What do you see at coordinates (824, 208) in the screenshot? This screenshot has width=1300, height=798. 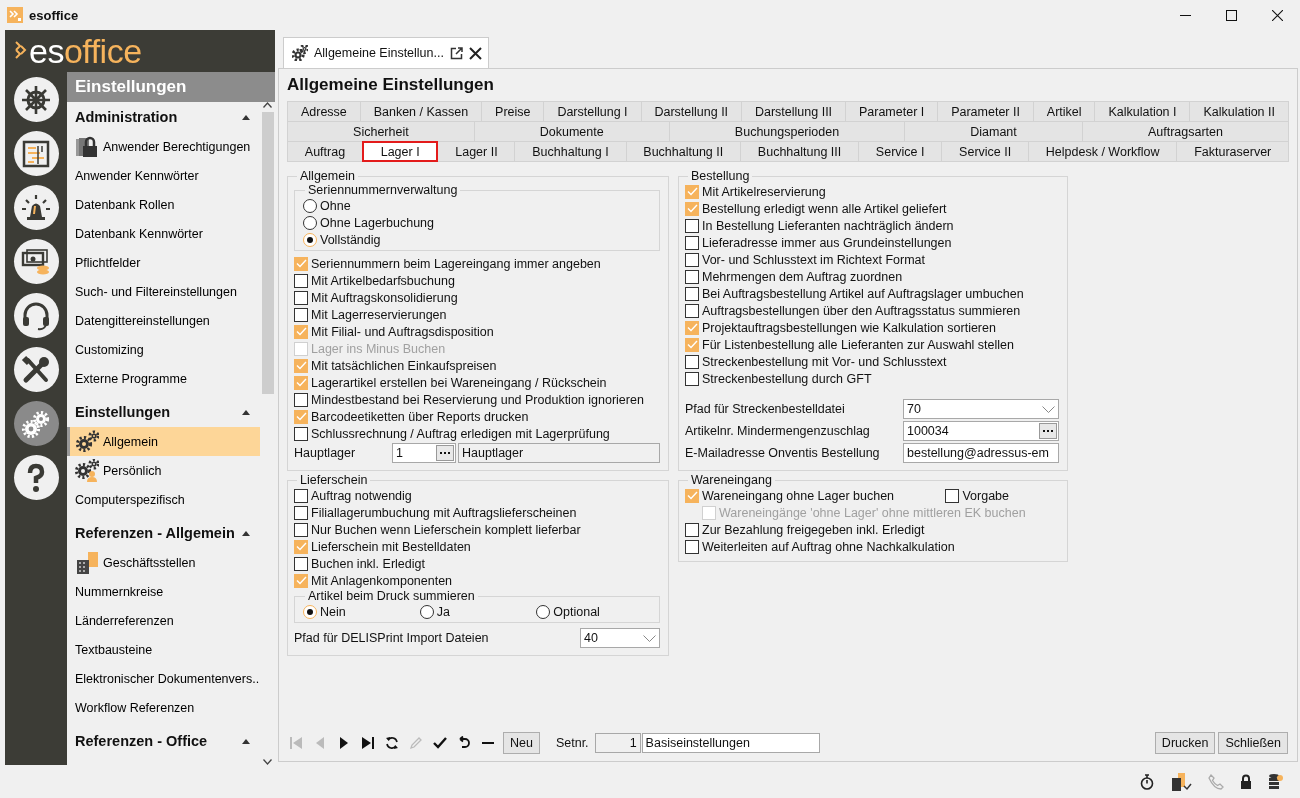 I see `checkbox-label: Bestellung erledigt wenn alle Artikel geliefert` at bounding box center [824, 208].